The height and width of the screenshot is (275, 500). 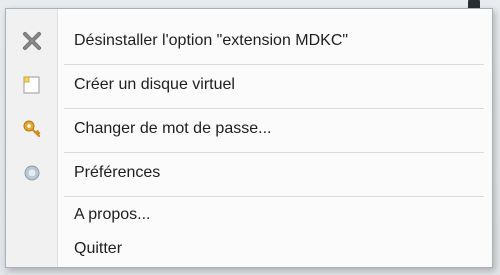 What do you see at coordinates (154, 84) in the screenshot?
I see `menu-item-label: Créer un disque virtuel` at bounding box center [154, 84].